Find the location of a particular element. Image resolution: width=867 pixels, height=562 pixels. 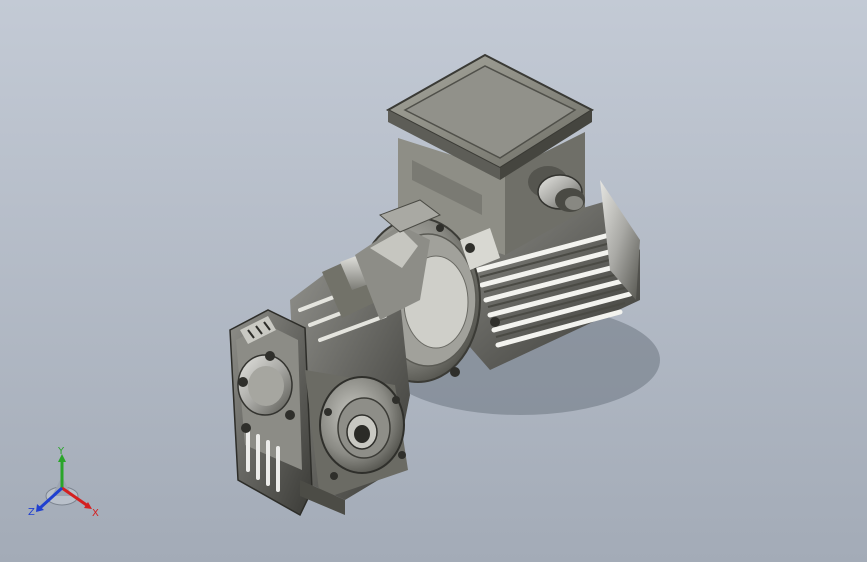

x-axis-label: X is located at coordinates (95, 513).